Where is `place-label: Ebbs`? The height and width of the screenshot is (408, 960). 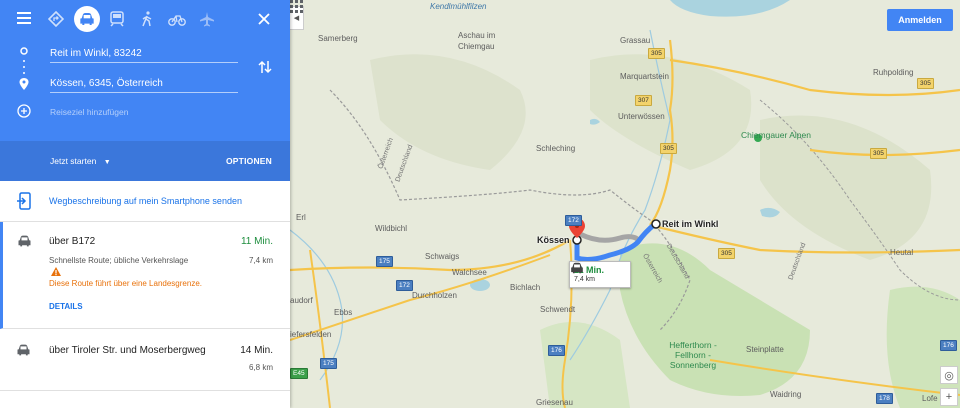 place-label: Ebbs is located at coordinates (343, 312).